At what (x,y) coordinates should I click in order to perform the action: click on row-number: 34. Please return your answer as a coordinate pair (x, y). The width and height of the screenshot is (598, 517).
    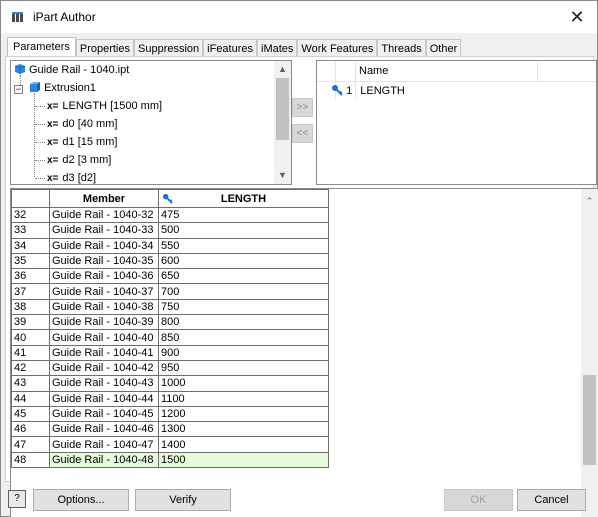
    Looking at the image, I should click on (30, 245).